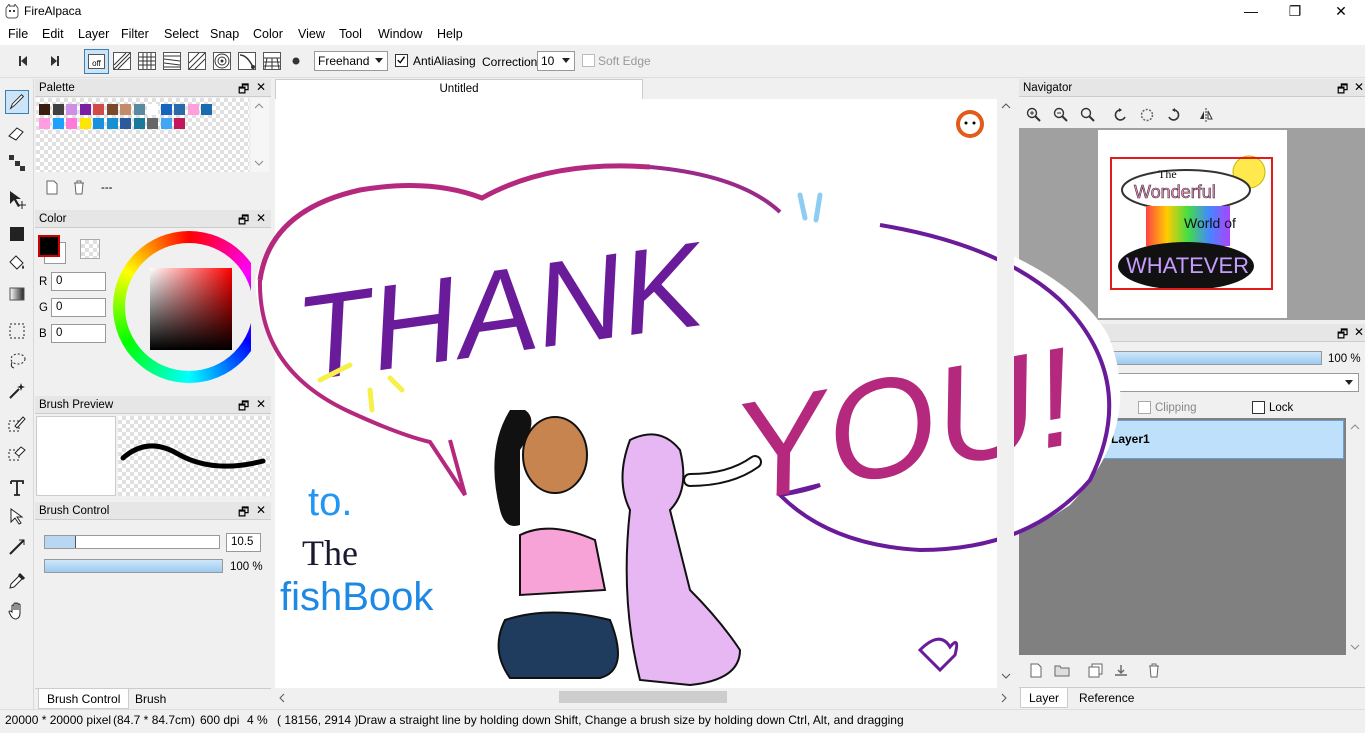 Image resolution: width=1365 pixels, height=733 pixels. What do you see at coordinates (147, 61) in the screenshot?
I see `snap-grid-icon` at bounding box center [147, 61].